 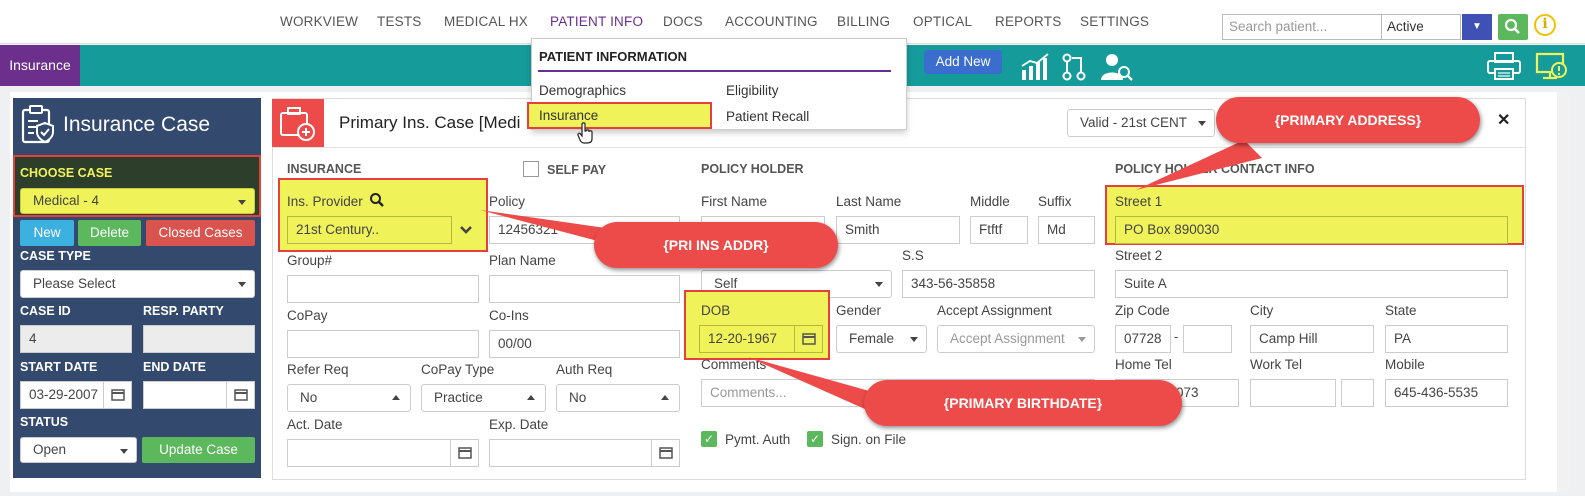 I want to click on menu-item-eligibility: Eligibility, so click(x=752, y=90).